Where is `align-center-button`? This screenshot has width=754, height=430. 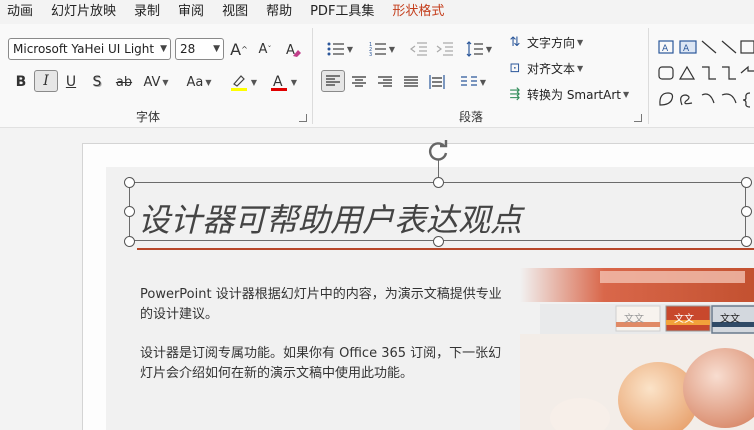
align-center-button is located at coordinates (359, 82).